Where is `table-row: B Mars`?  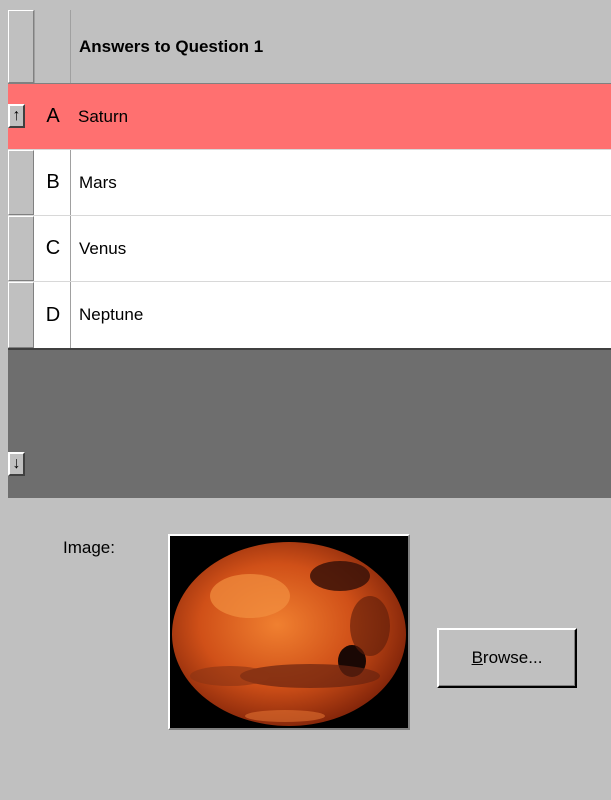
table-row: B Mars is located at coordinates (309, 183).